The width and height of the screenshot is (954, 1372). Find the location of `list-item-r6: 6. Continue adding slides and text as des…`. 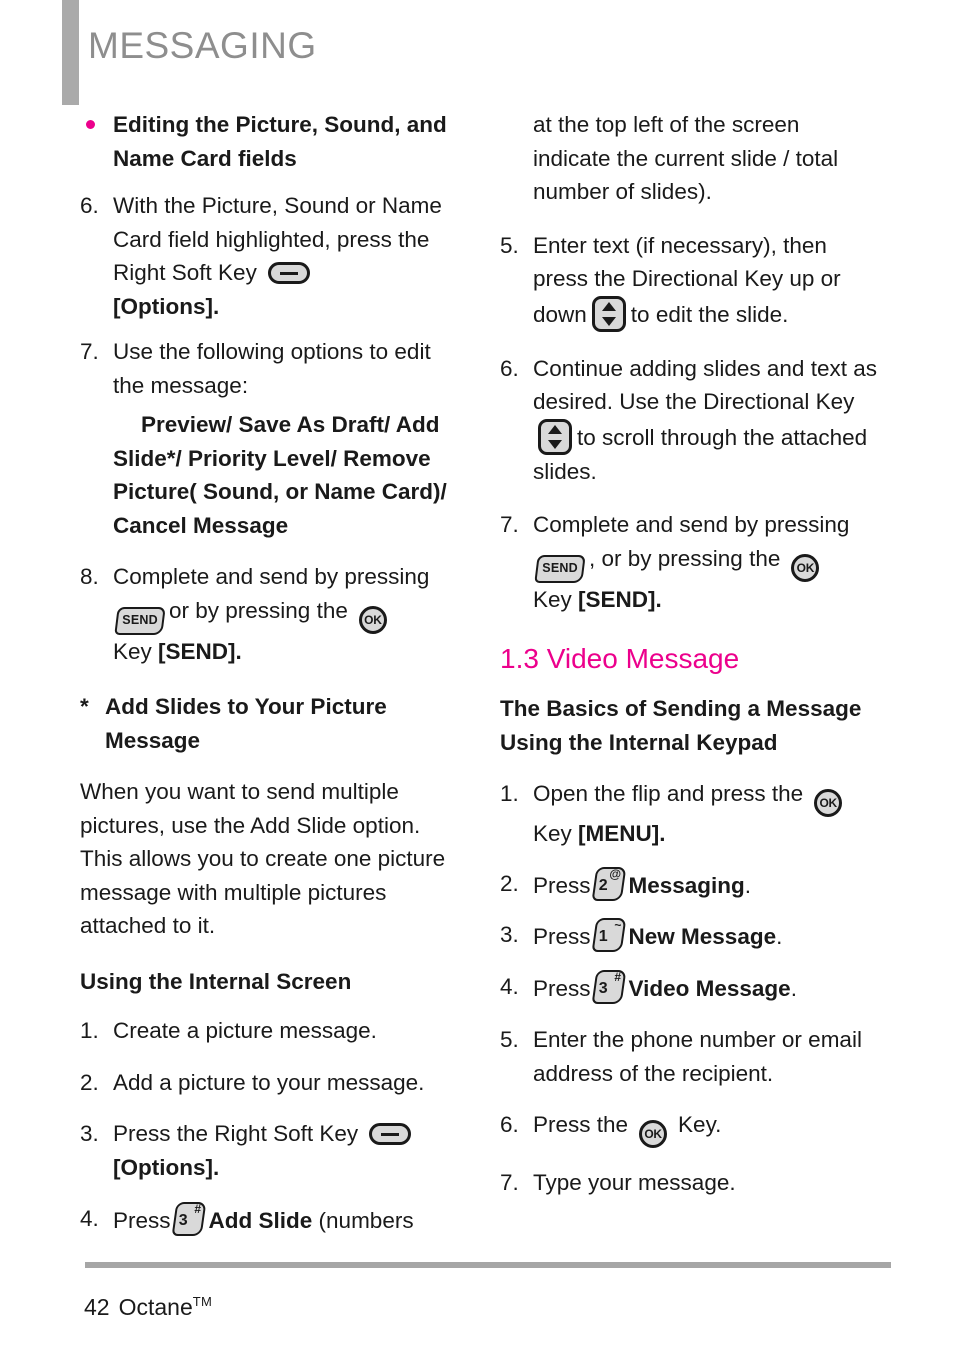

list-item-r6: 6. Continue adding slides and text as des… is located at coordinates (689, 420).